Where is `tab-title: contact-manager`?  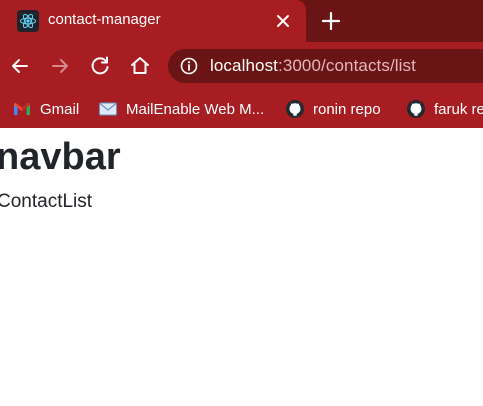
tab-title: contact-manager is located at coordinates (104, 19).